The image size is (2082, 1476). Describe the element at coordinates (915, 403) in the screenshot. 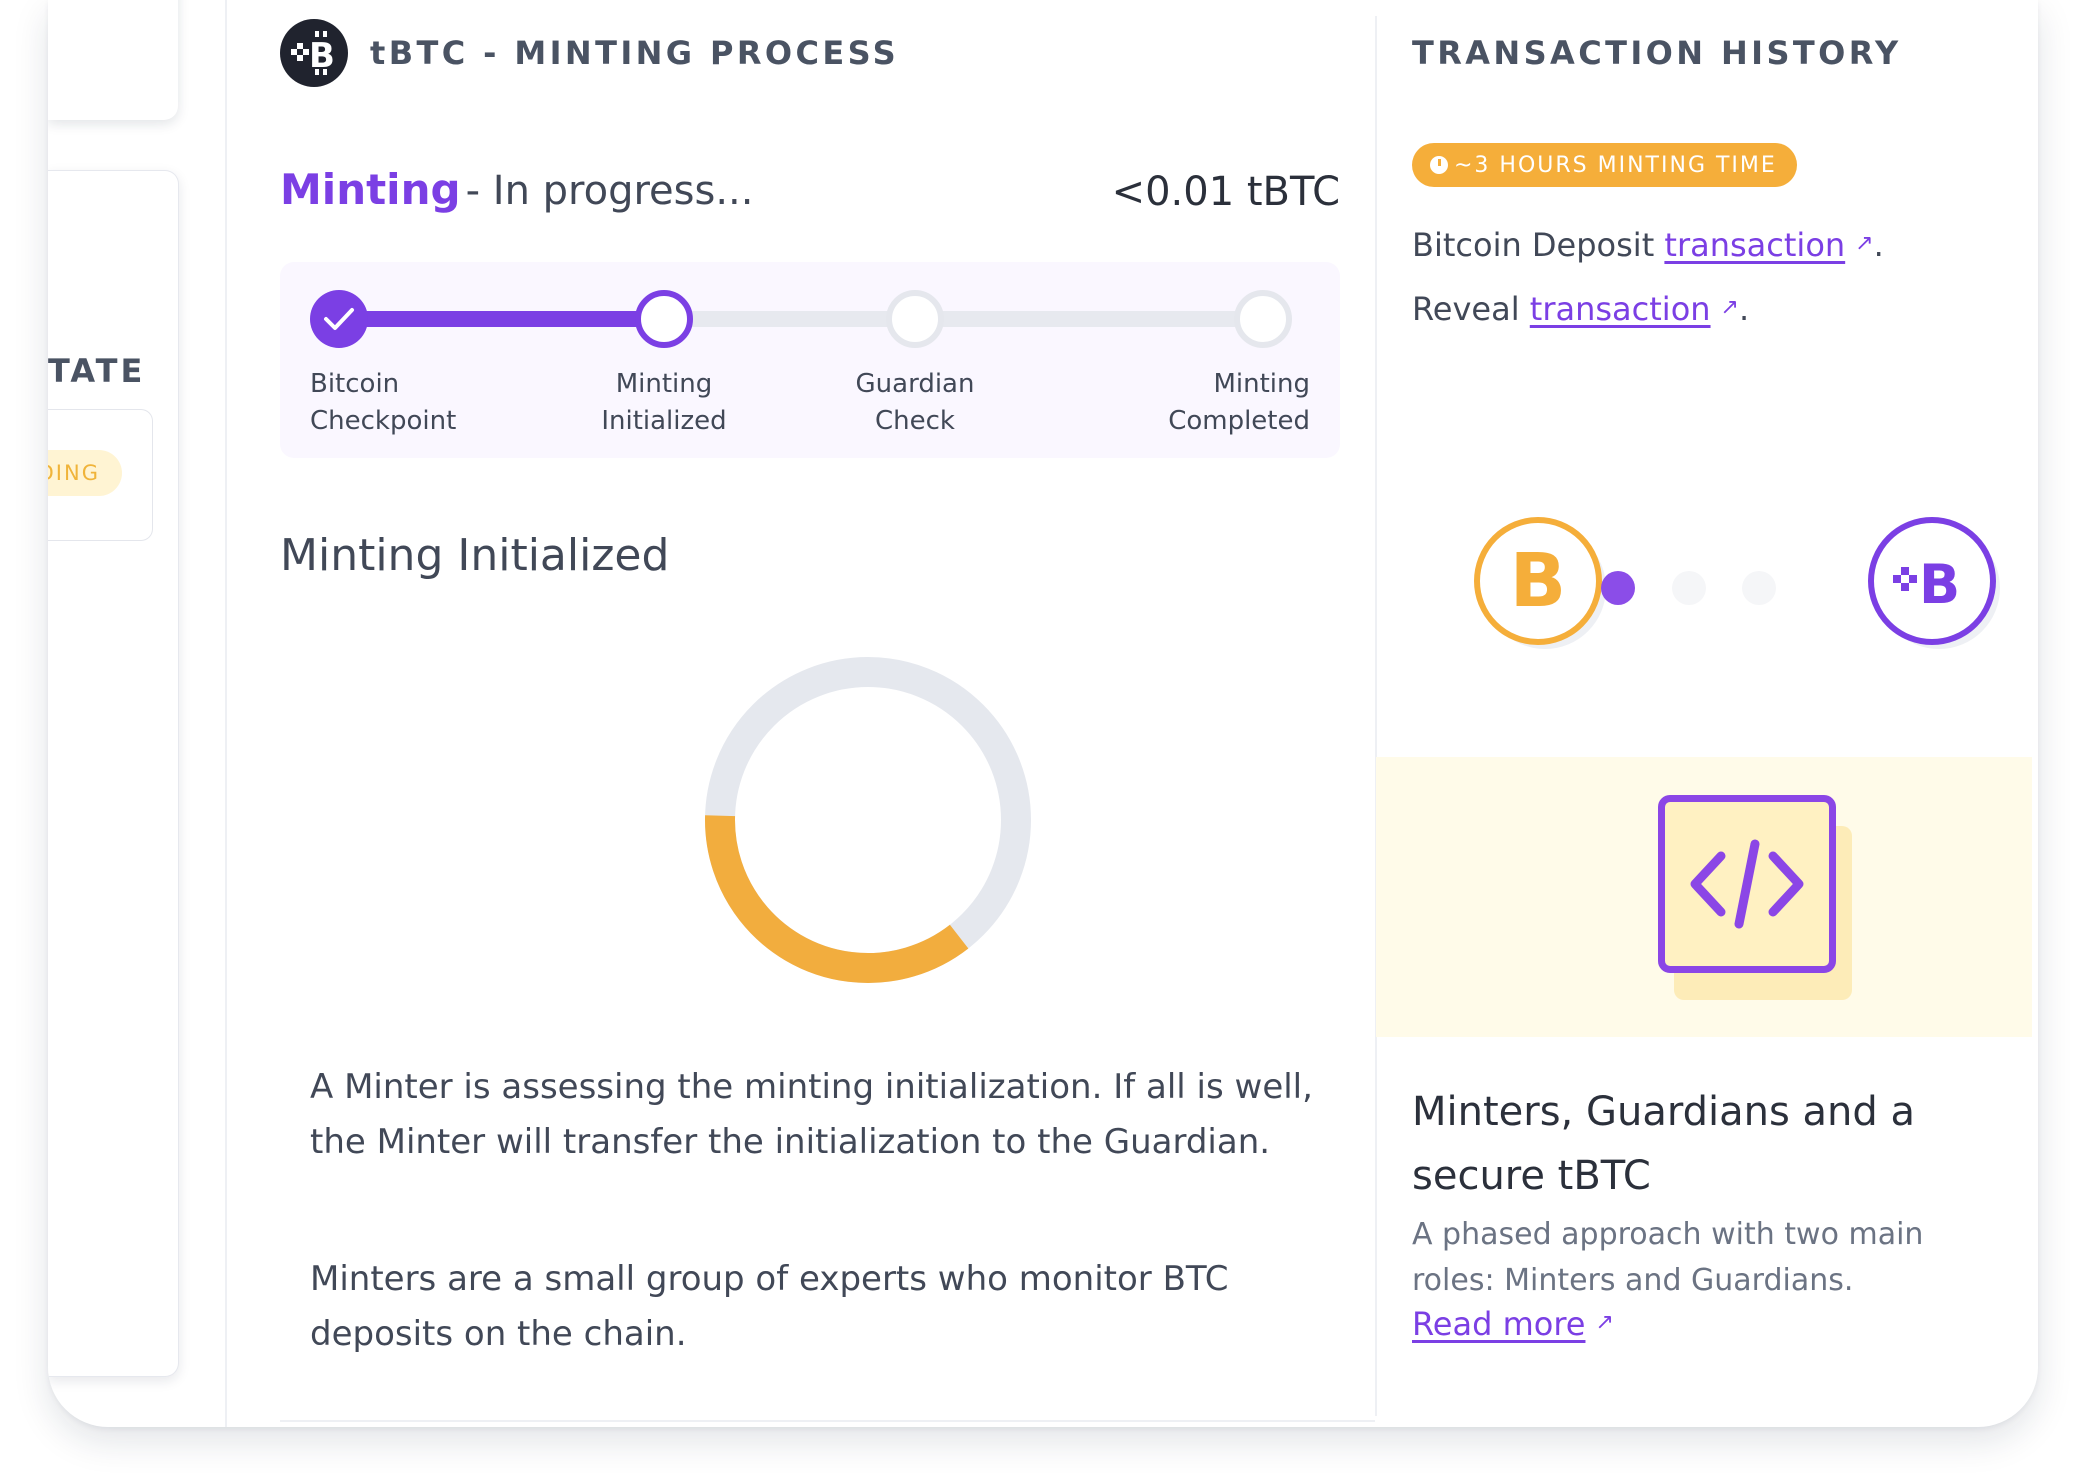

I see `step-guardian-check-label: Guardian Check` at that location.